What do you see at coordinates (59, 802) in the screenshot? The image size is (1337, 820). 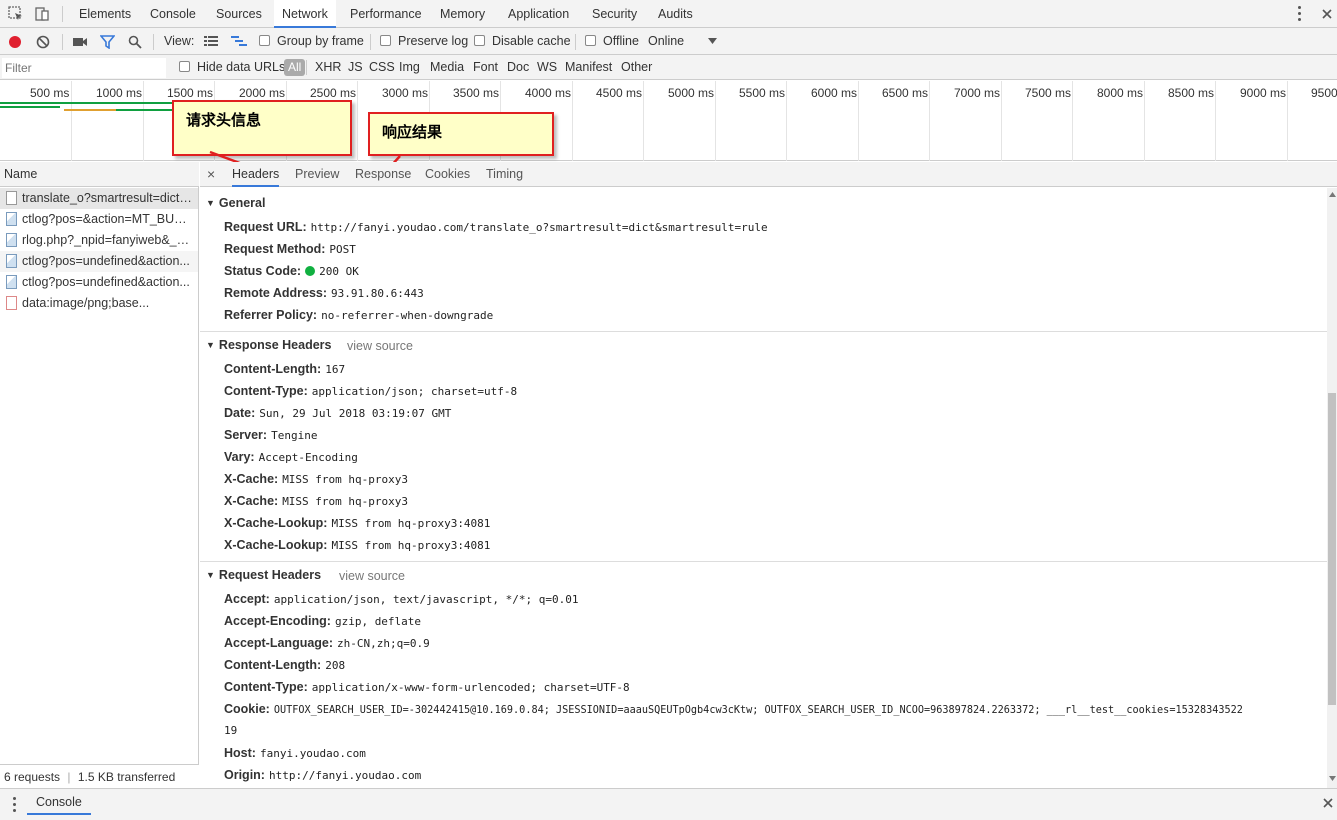 I see `drawer-tab-console: Console` at bounding box center [59, 802].